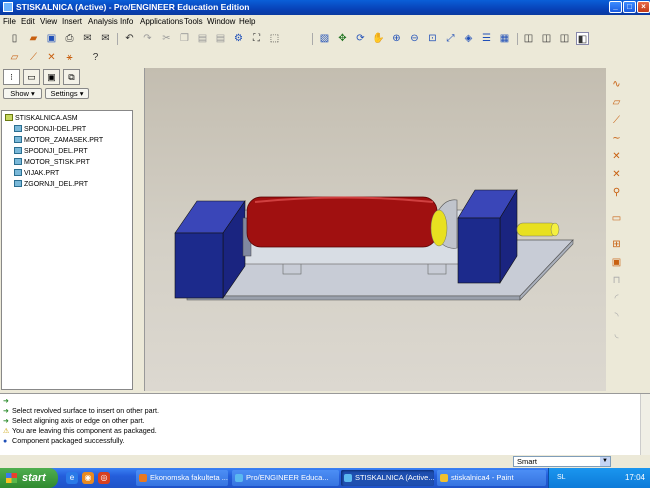 Image resolution: width=650 pixels, height=488 pixels. I want to click on cut-icon: ✂, so click(166, 38).